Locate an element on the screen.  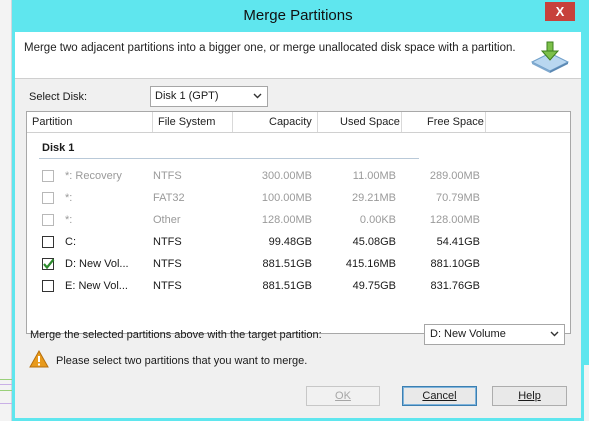
cancel-button-label: Cancel is located at coordinates (439, 396).